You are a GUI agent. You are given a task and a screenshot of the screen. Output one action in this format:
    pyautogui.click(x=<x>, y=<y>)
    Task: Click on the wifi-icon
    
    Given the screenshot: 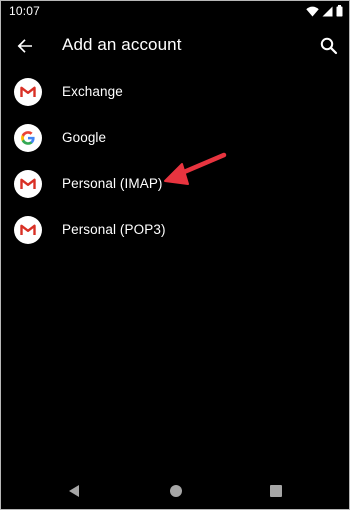 What is the action you would take?
    pyautogui.click(x=312, y=11)
    